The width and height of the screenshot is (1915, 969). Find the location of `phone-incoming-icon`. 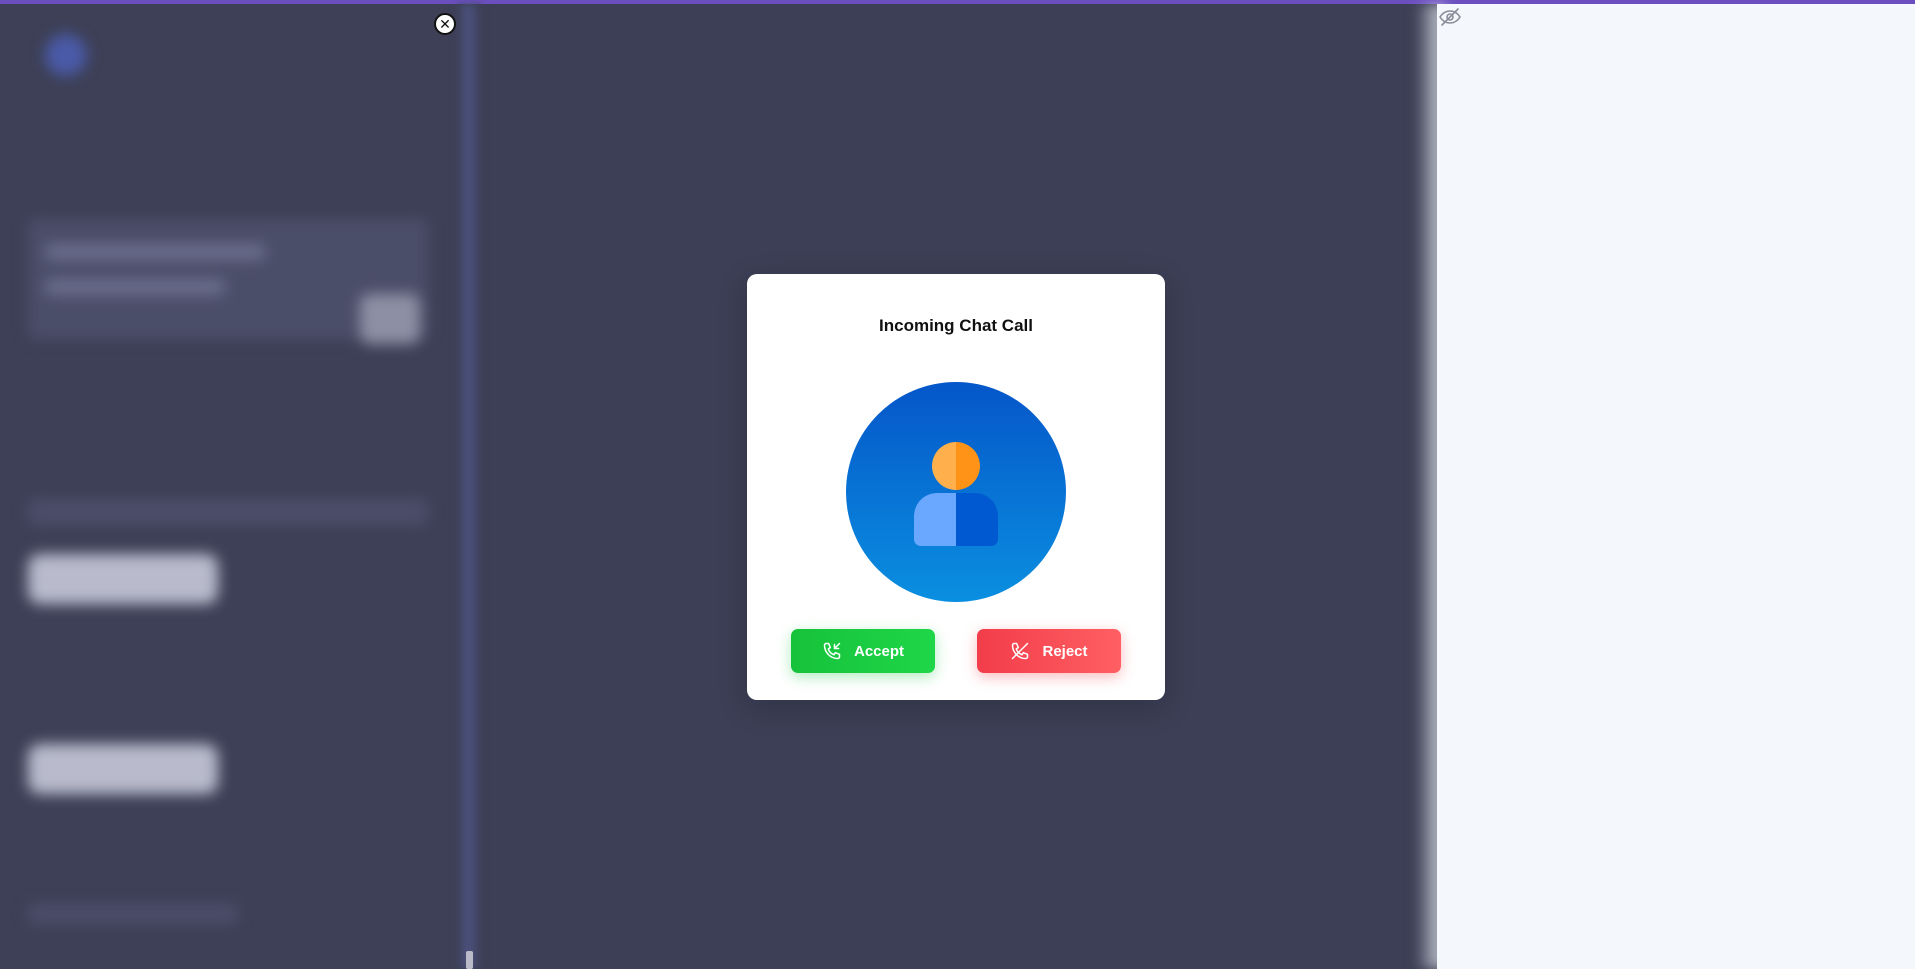

phone-incoming-icon is located at coordinates (832, 651).